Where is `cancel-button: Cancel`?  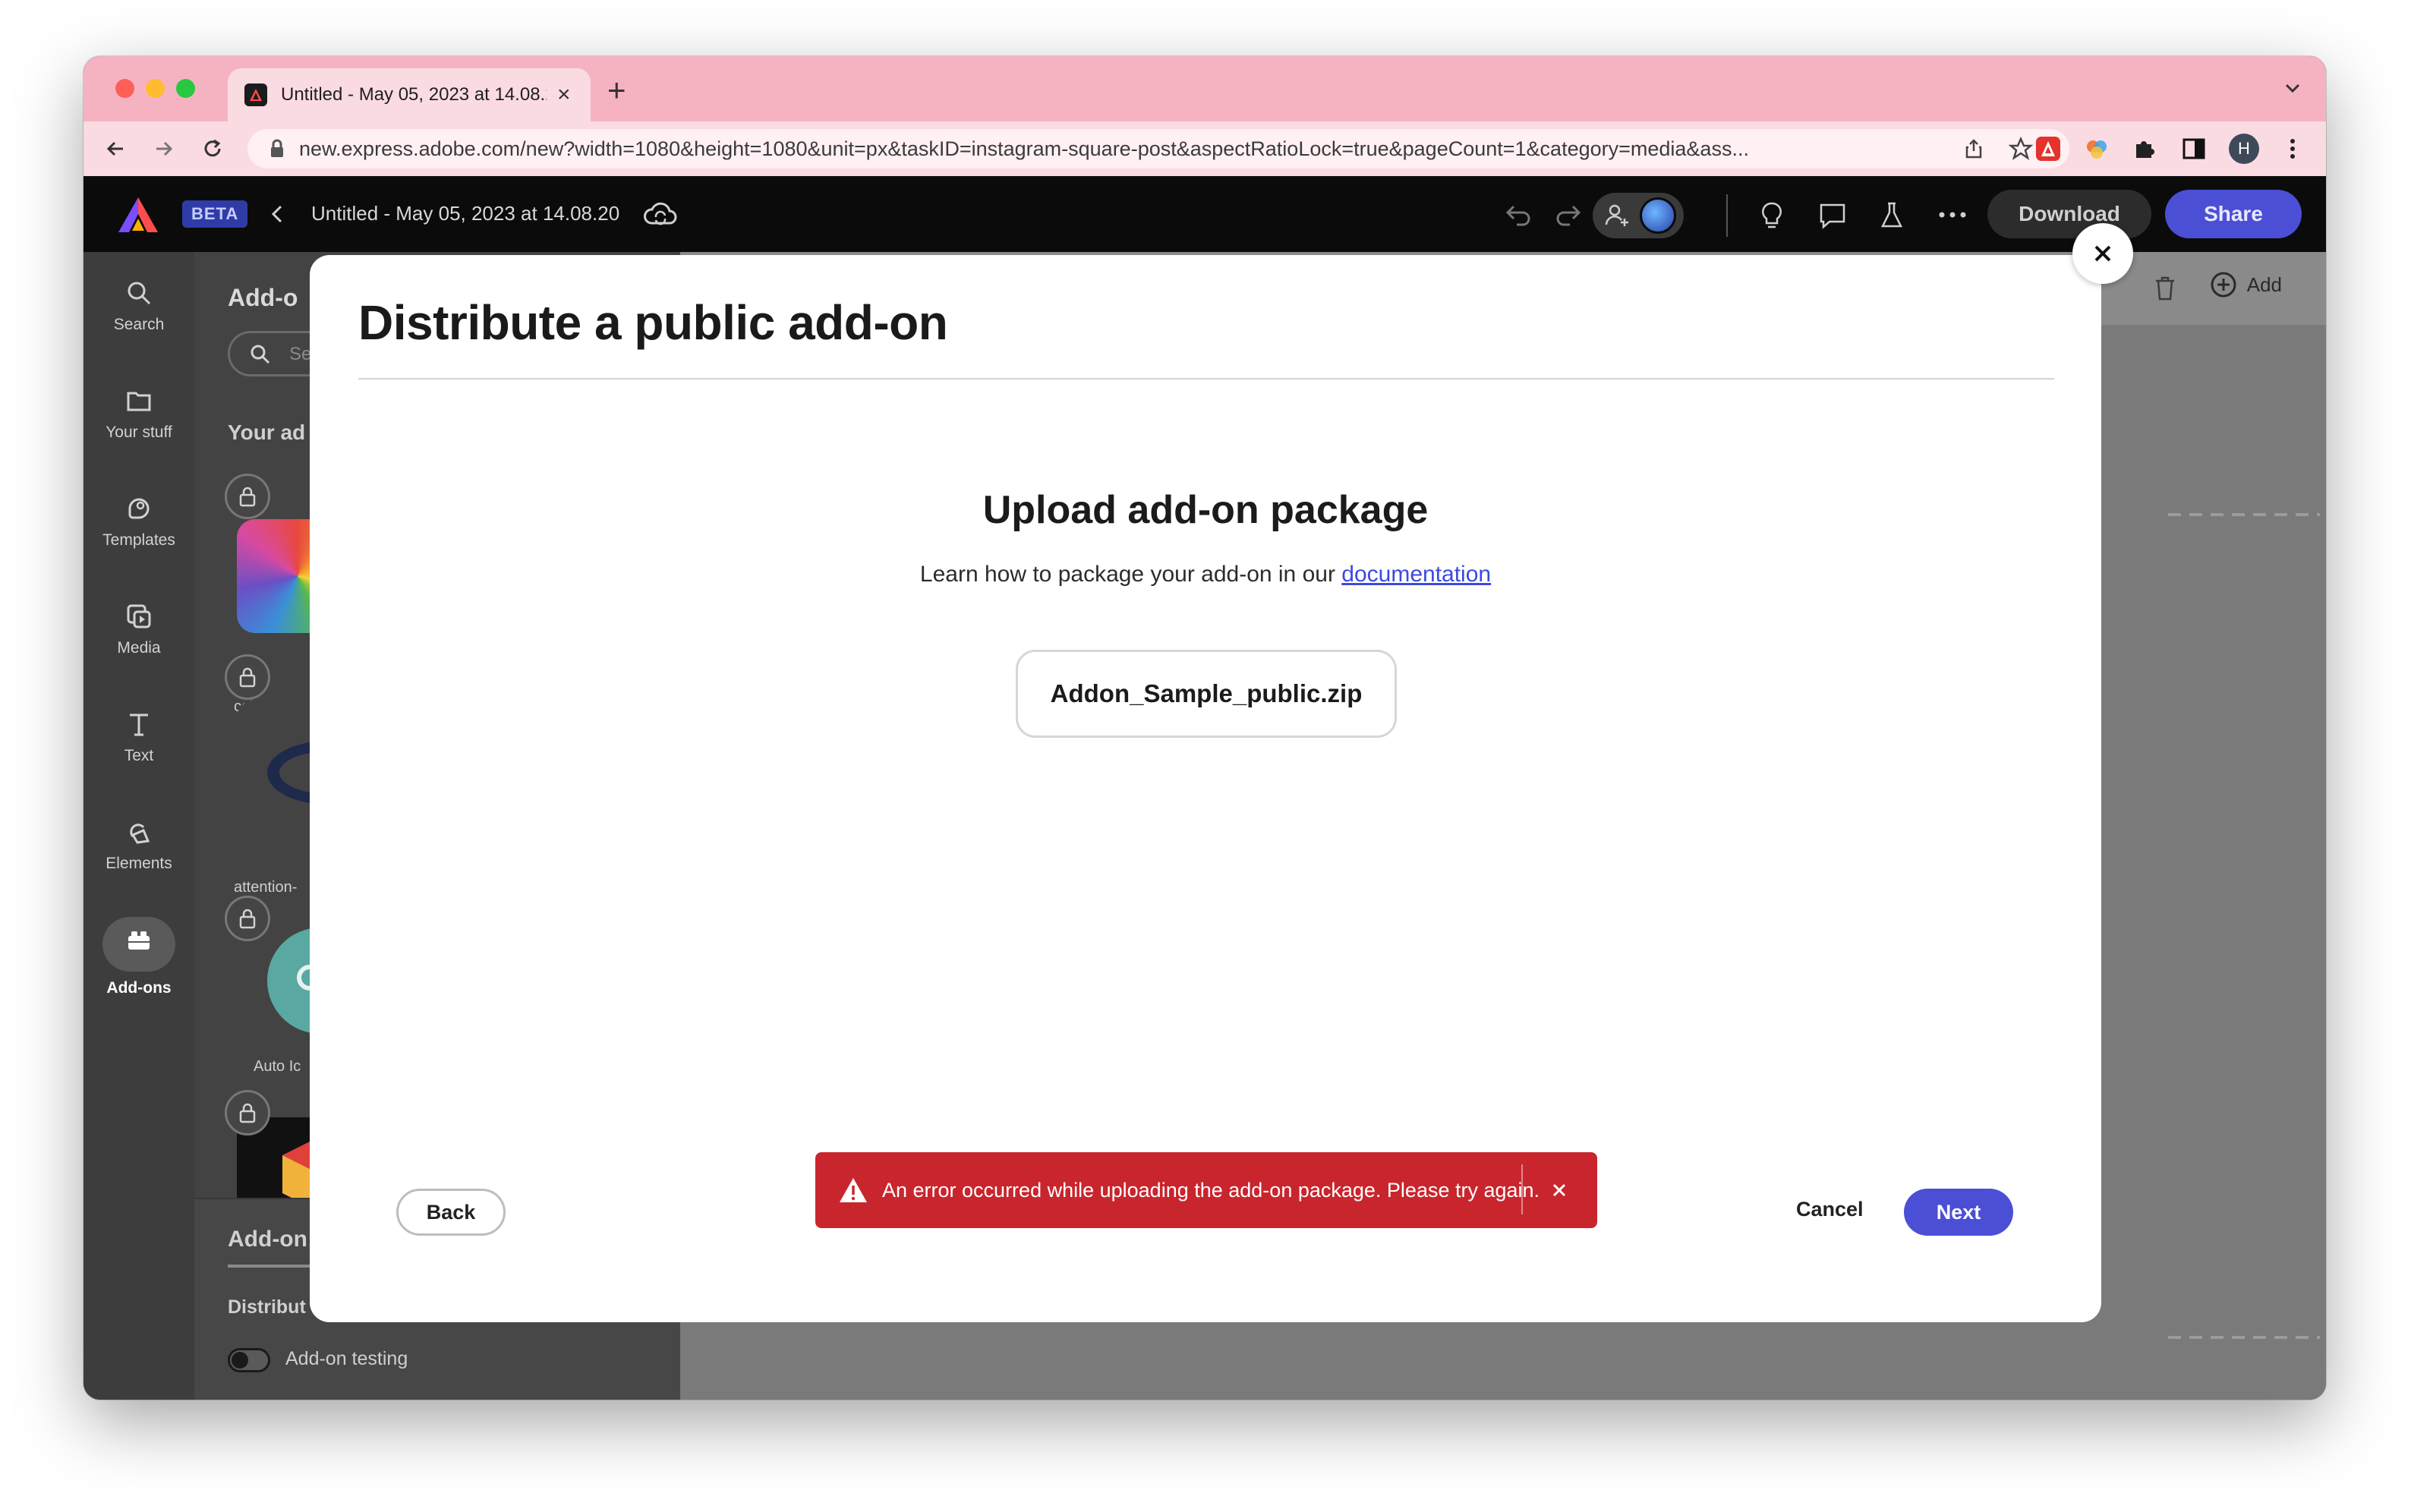 cancel-button: Cancel is located at coordinates (1830, 1209).